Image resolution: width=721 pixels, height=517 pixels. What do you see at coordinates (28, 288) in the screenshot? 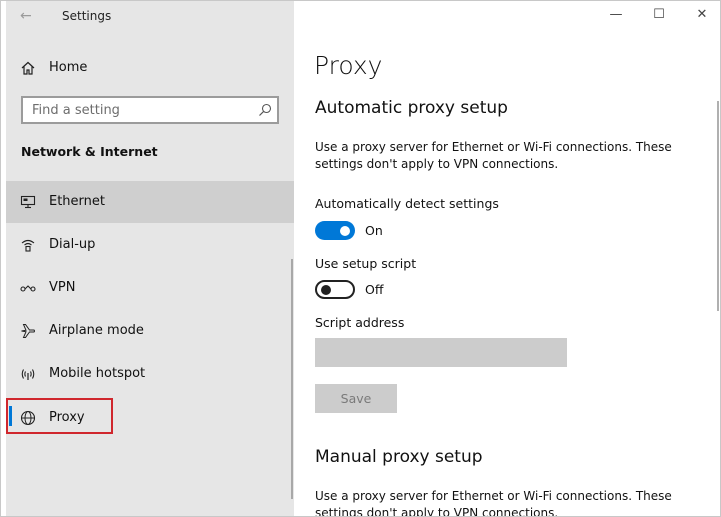
I see `vpn-icon` at bounding box center [28, 288].